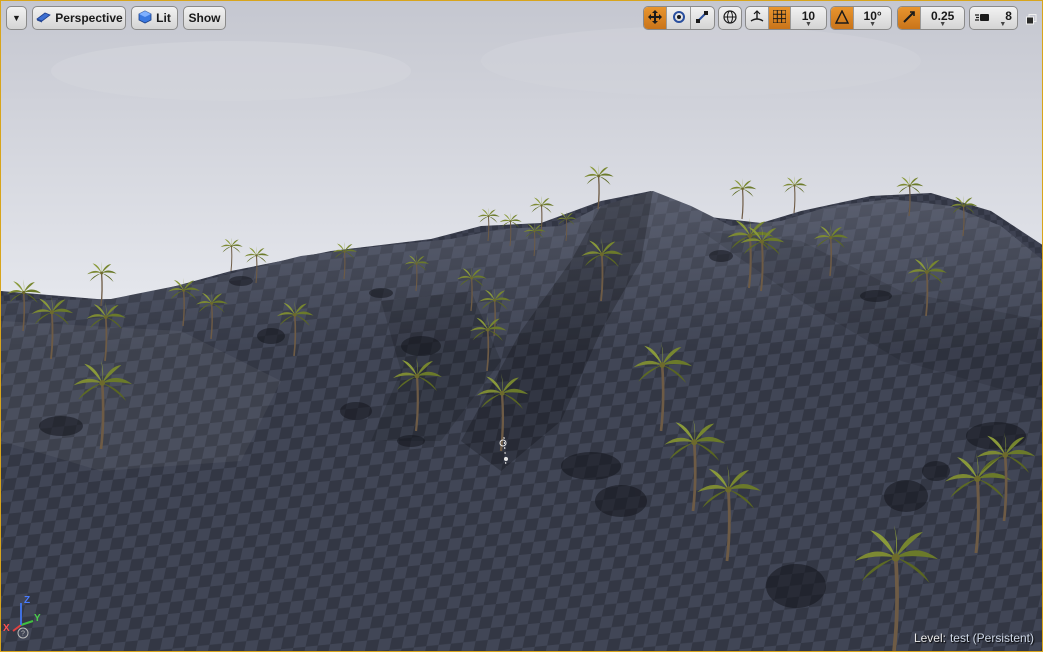 The height and width of the screenshot is (652, 1043). I want to click on rotation-snap-toggle, so click(843, 18).